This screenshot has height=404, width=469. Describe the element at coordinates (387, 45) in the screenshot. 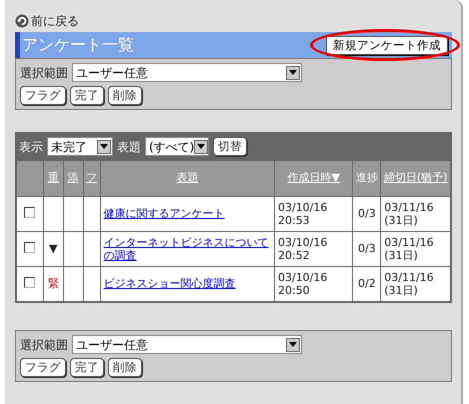

I see `new-survey-button: 新規アンケート作成` at that location.